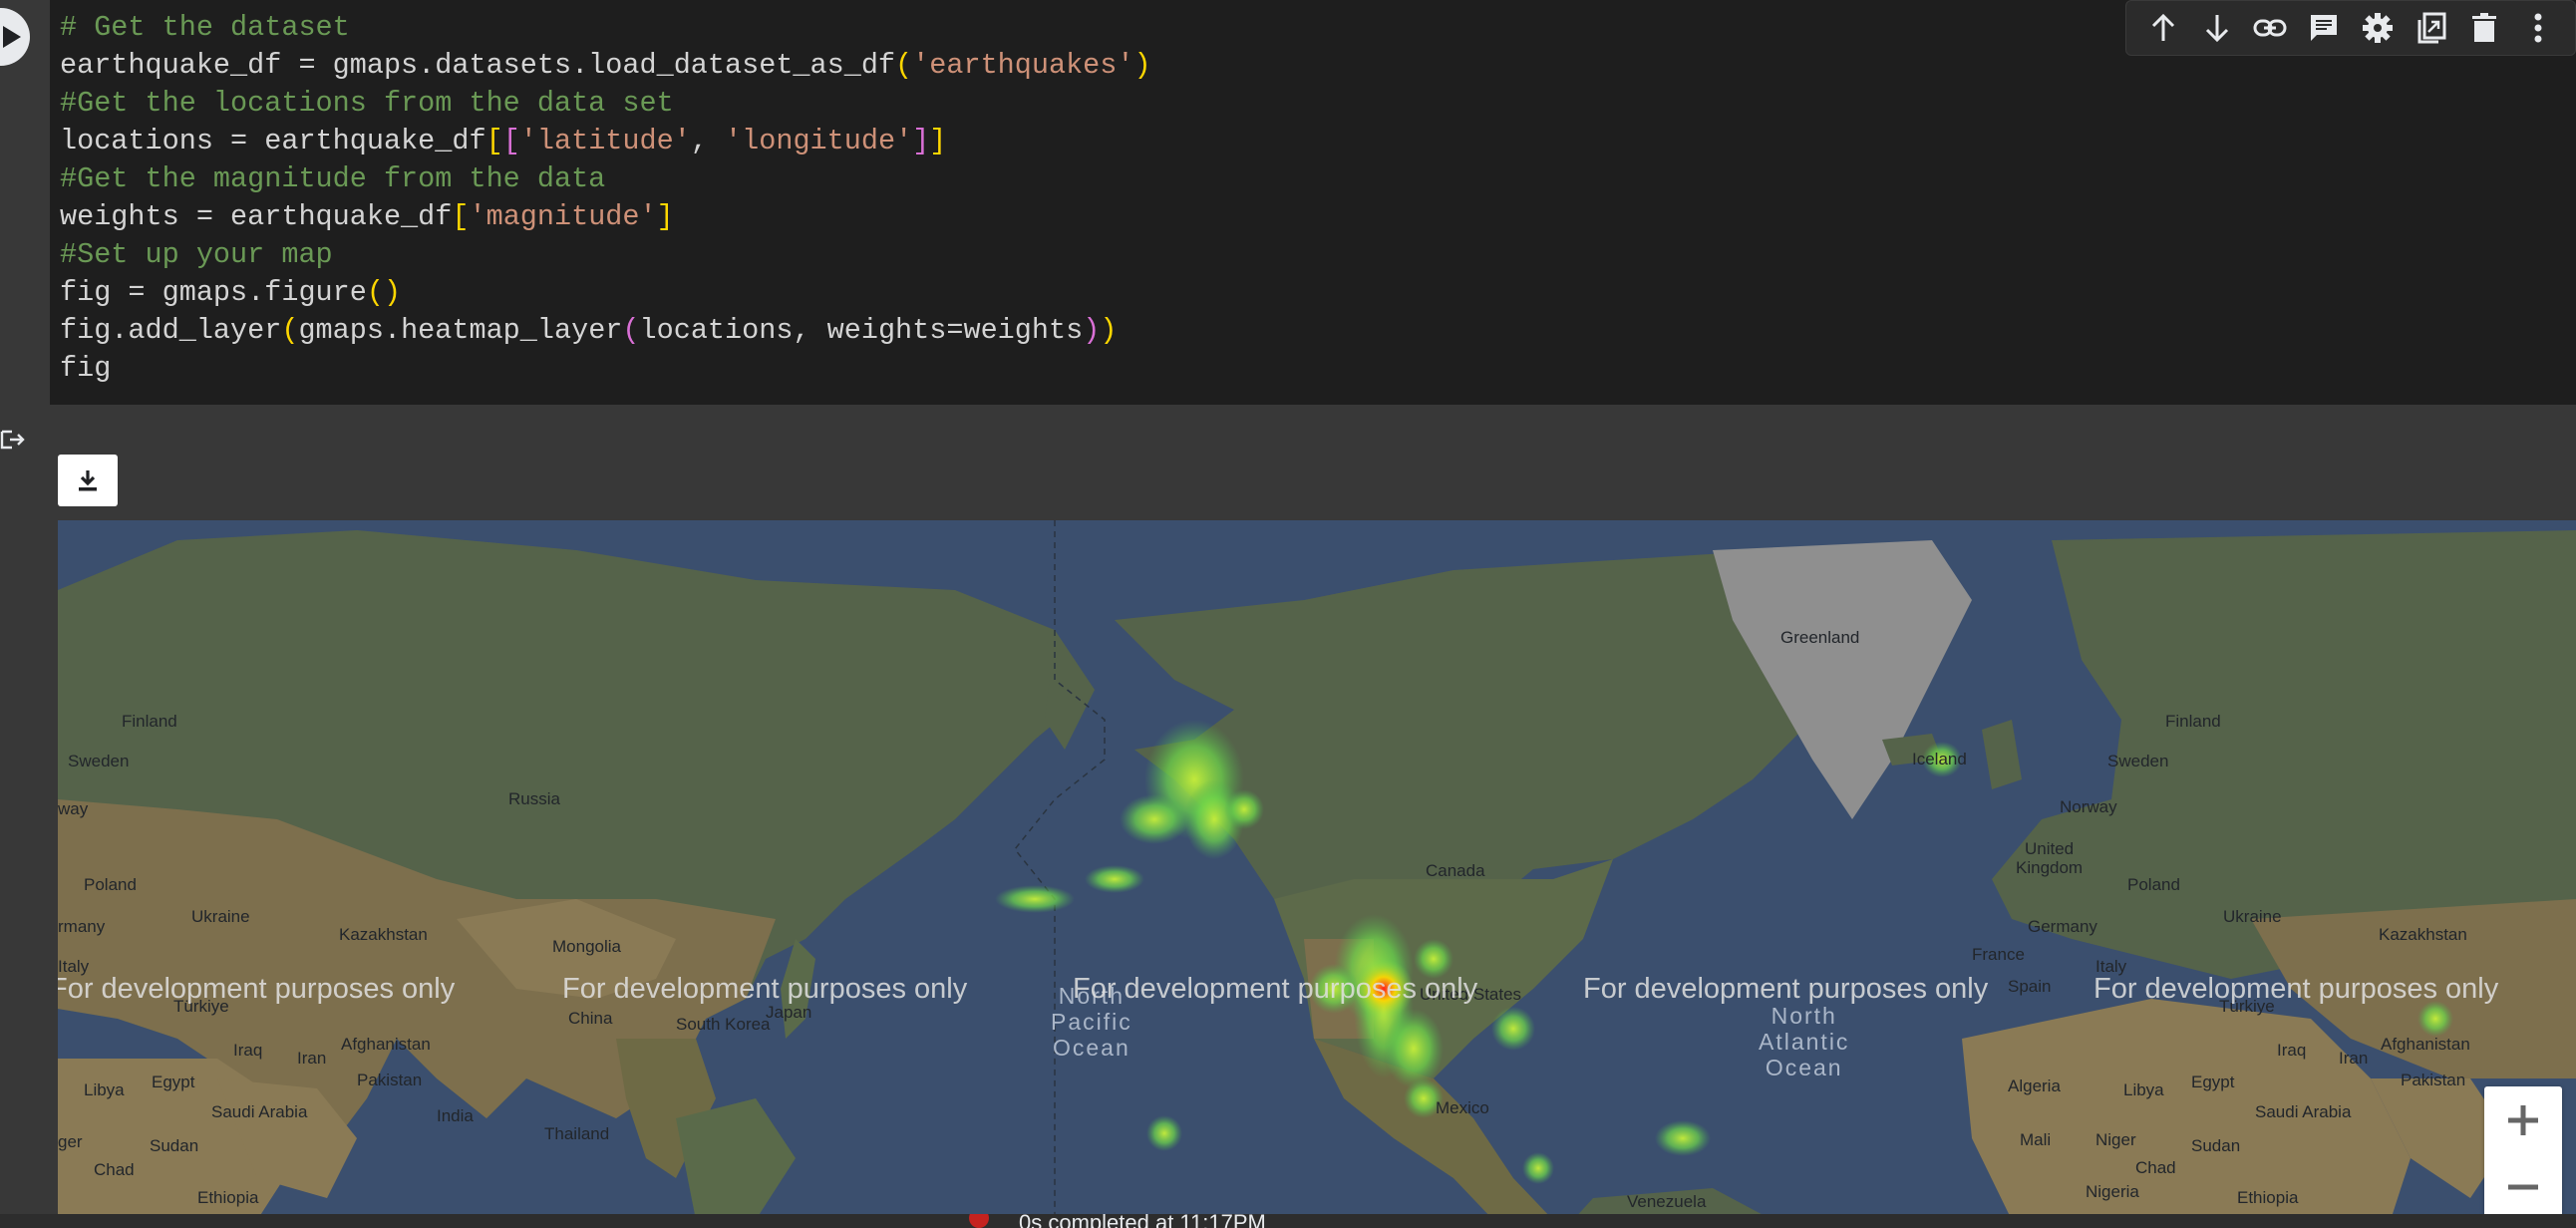 The height and width of the screenshot is (1228, 2576). What do you see at coordinates (1939, 759) in the screenshot?
I see `map-label-iceland: Iceland` at bounding box center [1939, 759].